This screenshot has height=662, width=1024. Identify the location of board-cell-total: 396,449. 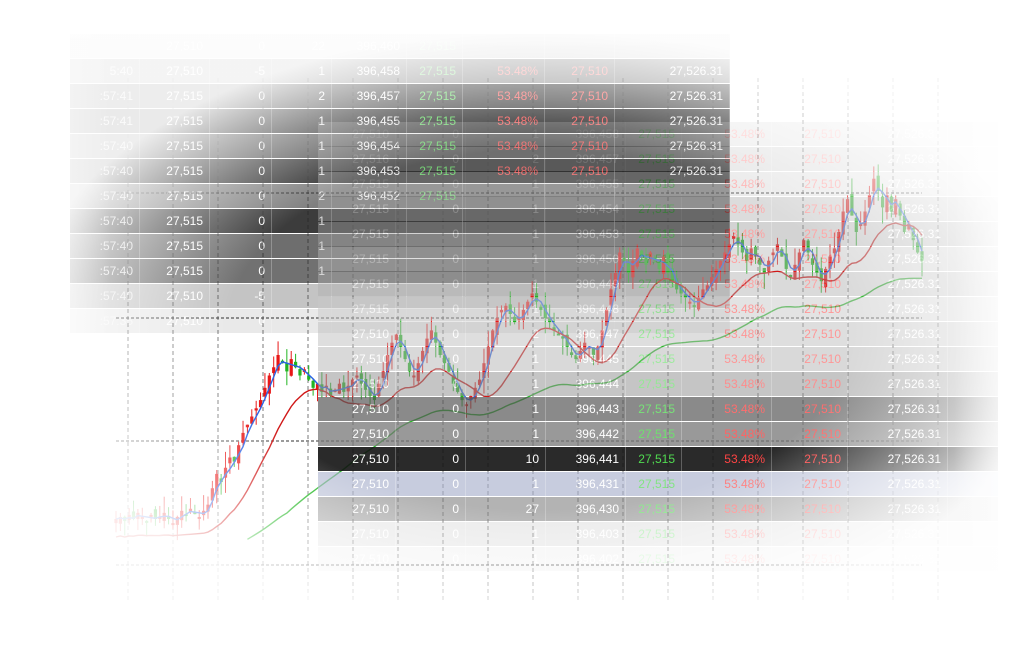
(586, 284).